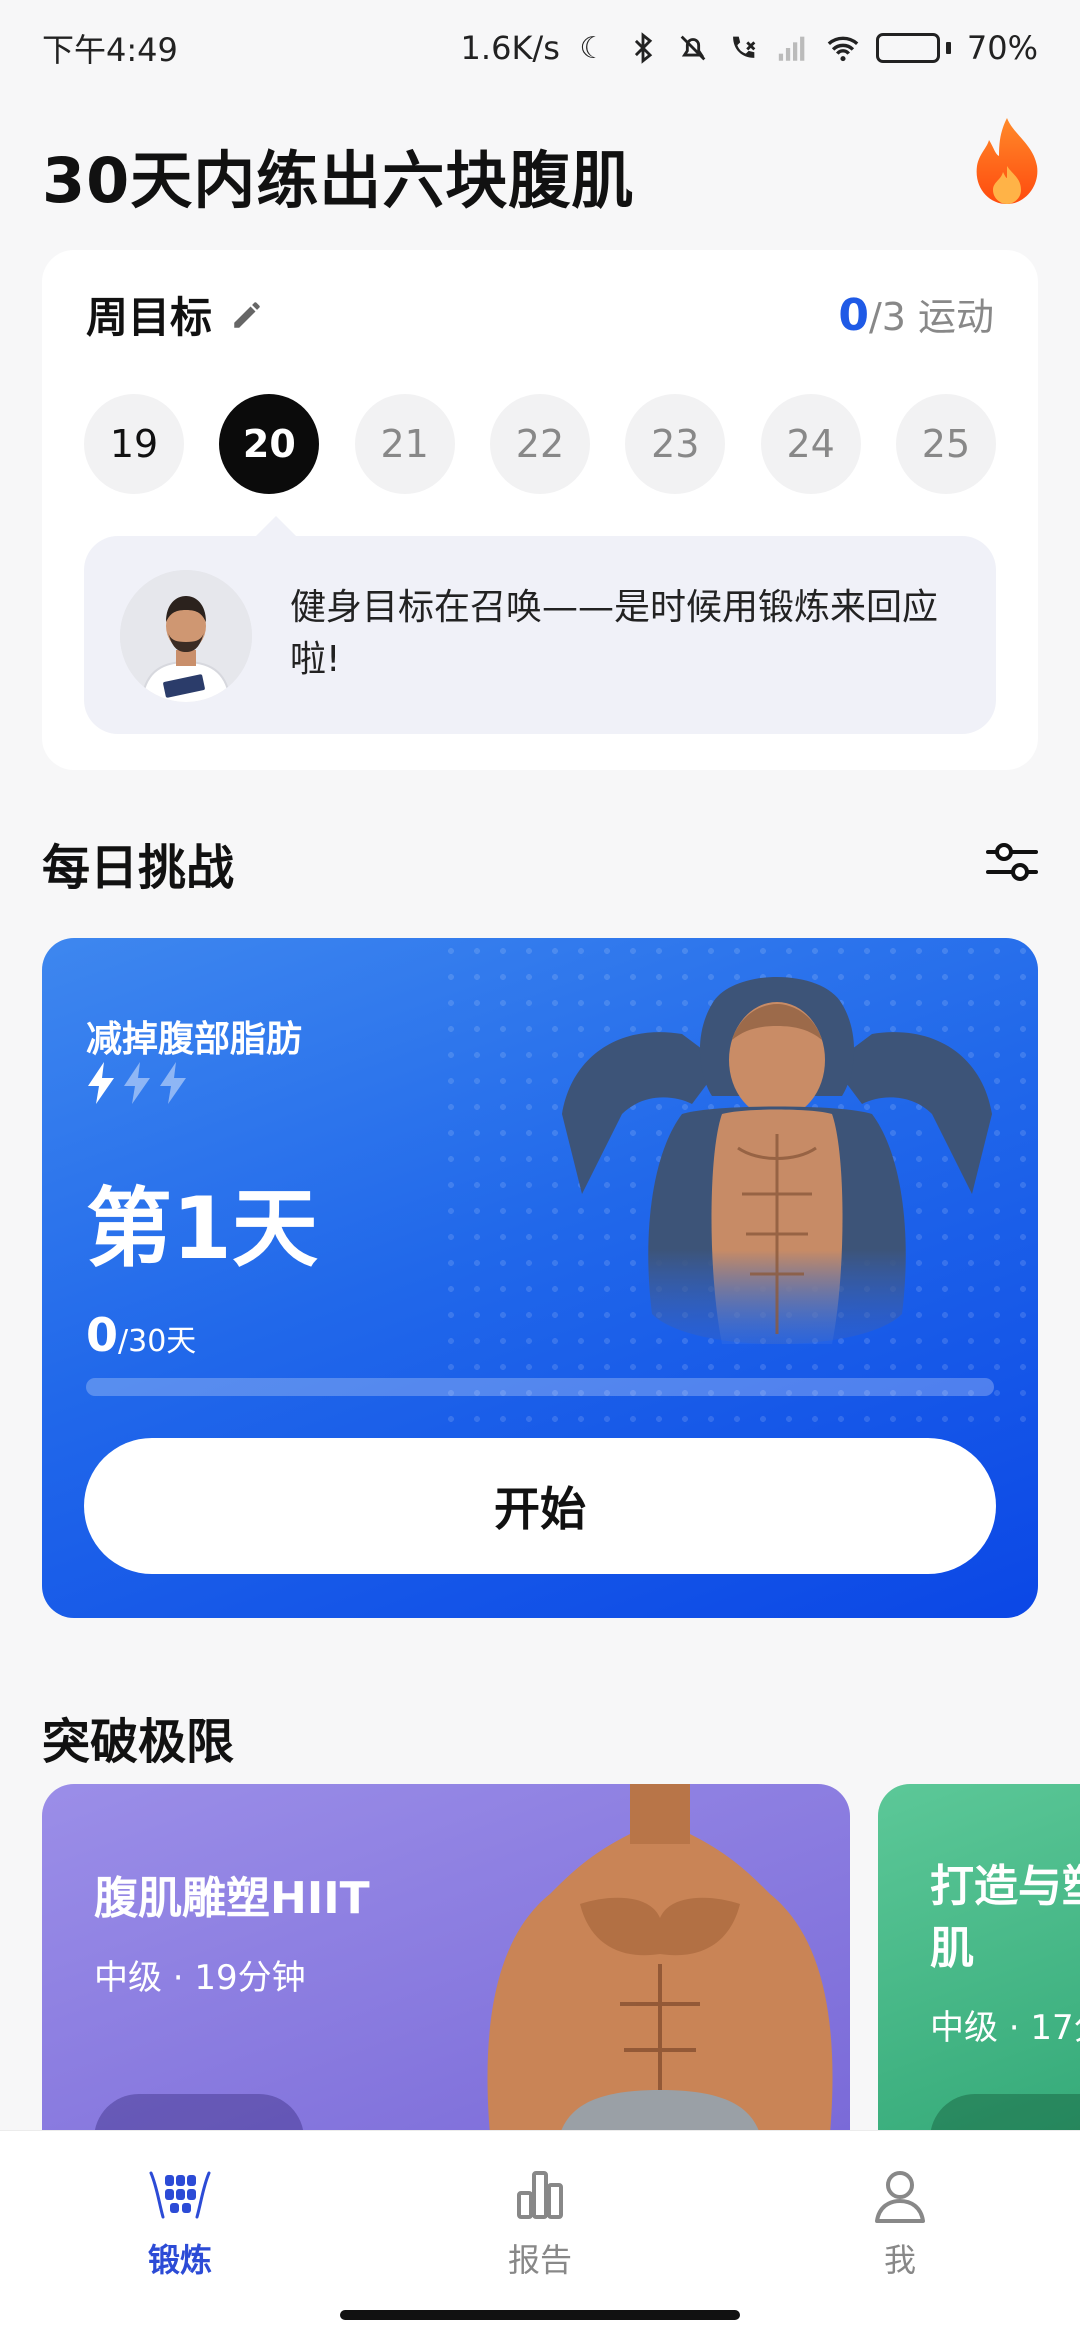  I want to click on intensity-rating, so click(137, 1083).